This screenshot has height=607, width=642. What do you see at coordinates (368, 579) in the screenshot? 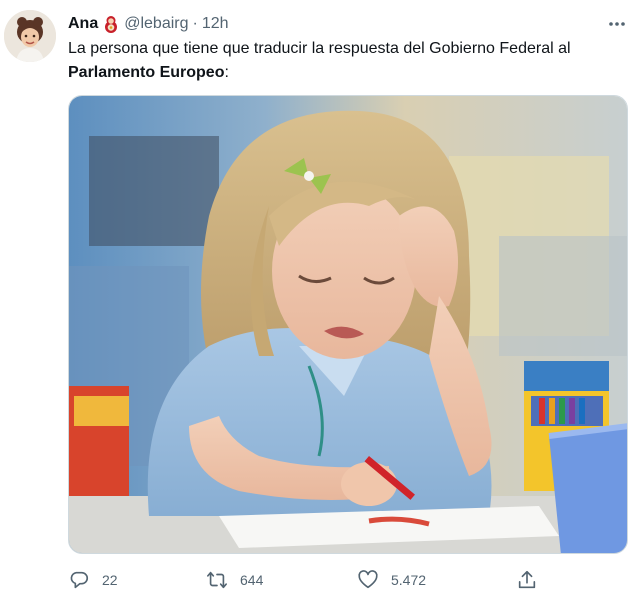
I see `heart-icon` at bounding box center [368, 579].